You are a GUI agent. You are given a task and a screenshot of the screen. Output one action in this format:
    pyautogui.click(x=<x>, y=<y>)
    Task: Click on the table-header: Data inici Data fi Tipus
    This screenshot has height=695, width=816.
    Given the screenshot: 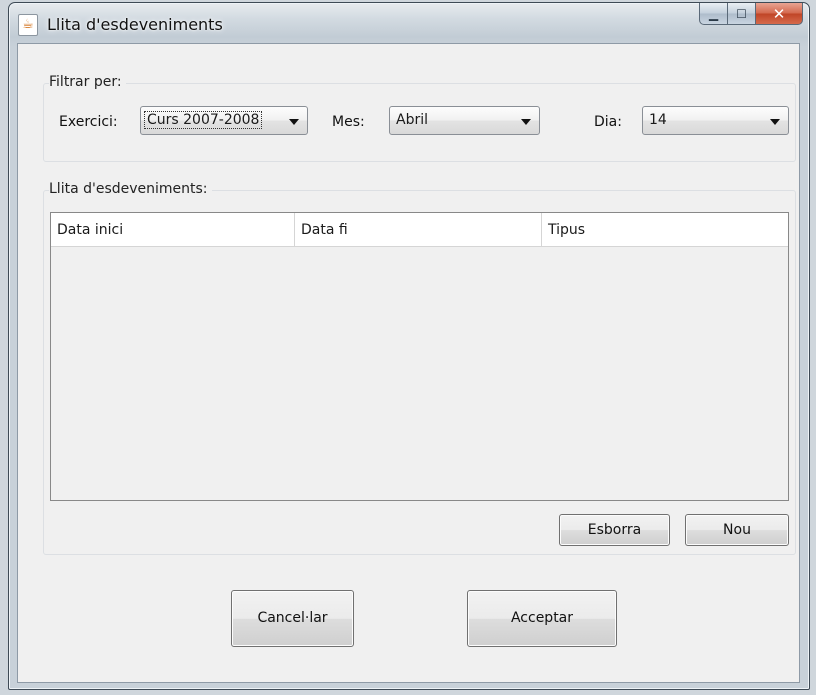 What is the action you would take?
    pyautogui.click(x=419, y=230)
    